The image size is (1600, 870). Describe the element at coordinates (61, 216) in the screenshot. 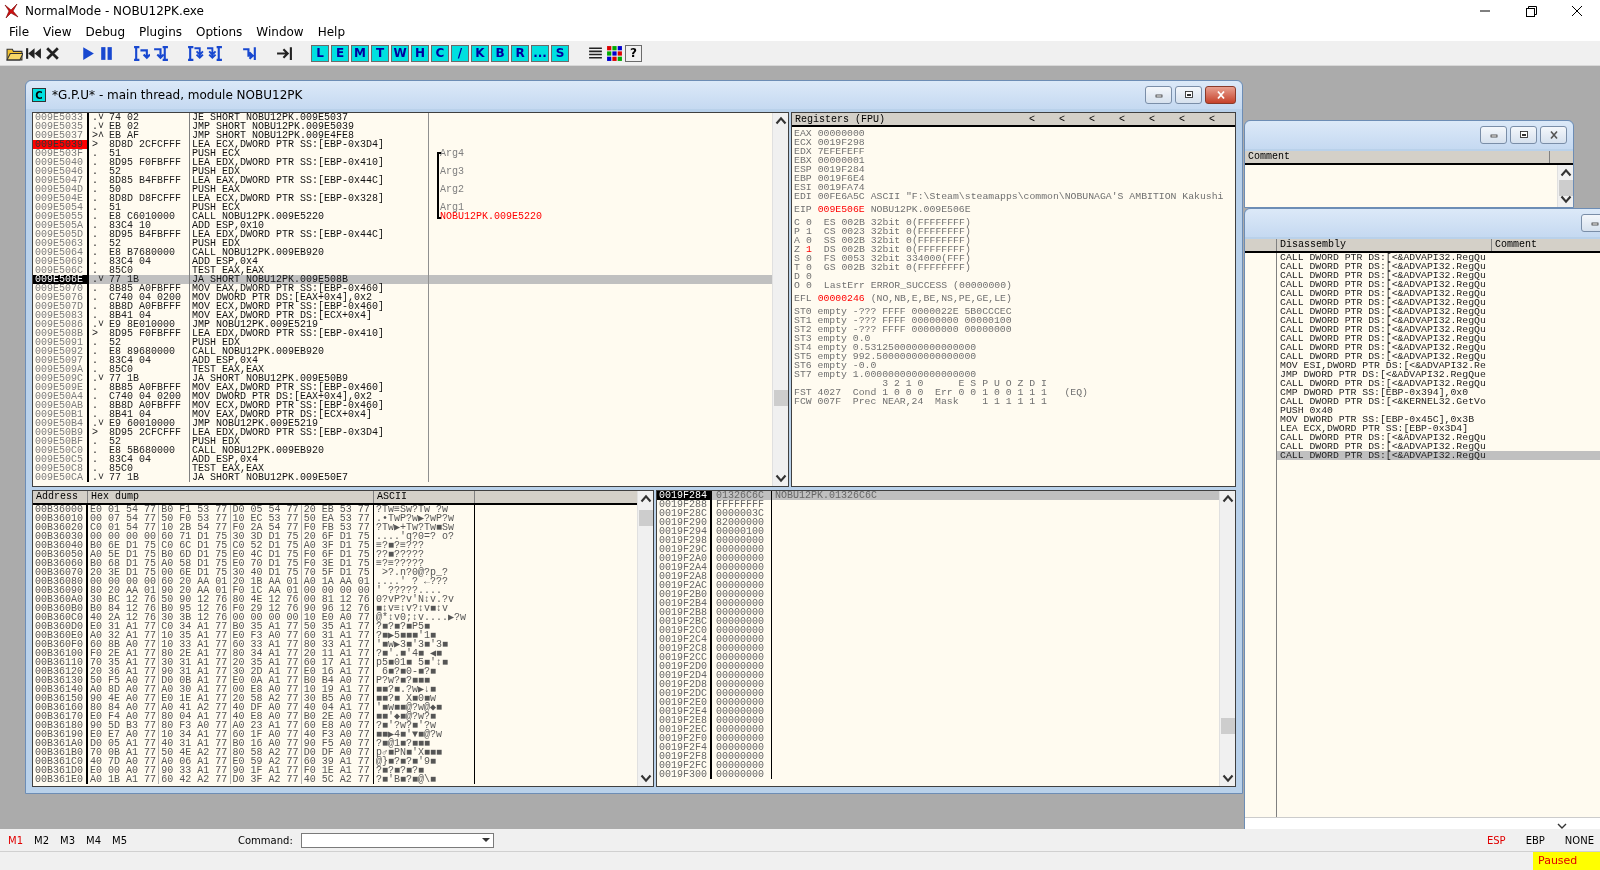

I see `address-text: 009E5055` at that location.